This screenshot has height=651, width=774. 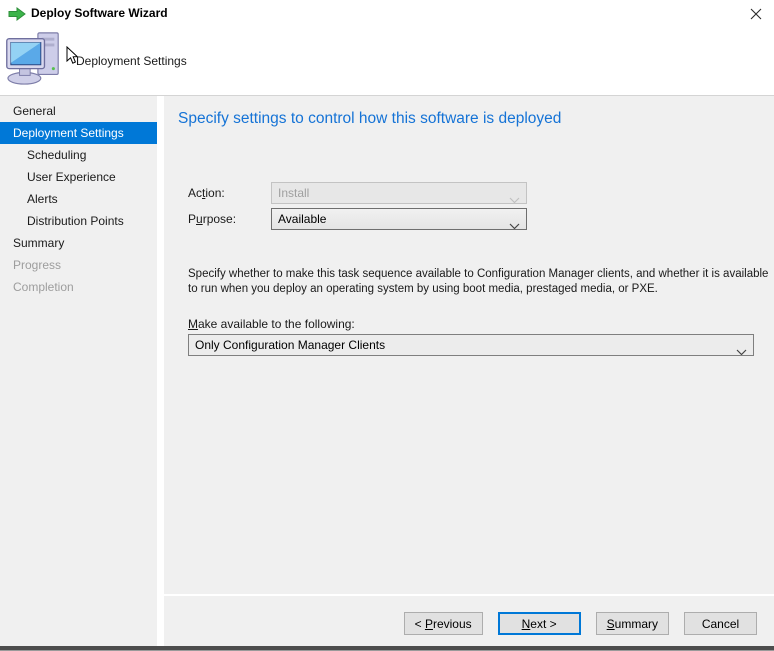 What do you see at coordinates (756, 14) in the screenshot?
I see `close-icon` at bounding box center [756, 14].